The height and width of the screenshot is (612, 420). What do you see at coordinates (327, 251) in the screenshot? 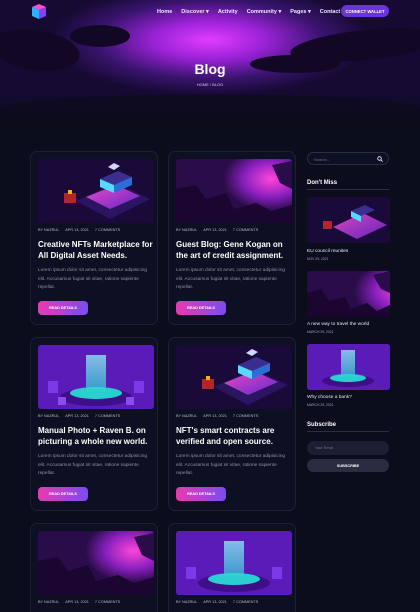
I see `sidebar-post-title: EU council reunites` at bounding box center [327, 251].